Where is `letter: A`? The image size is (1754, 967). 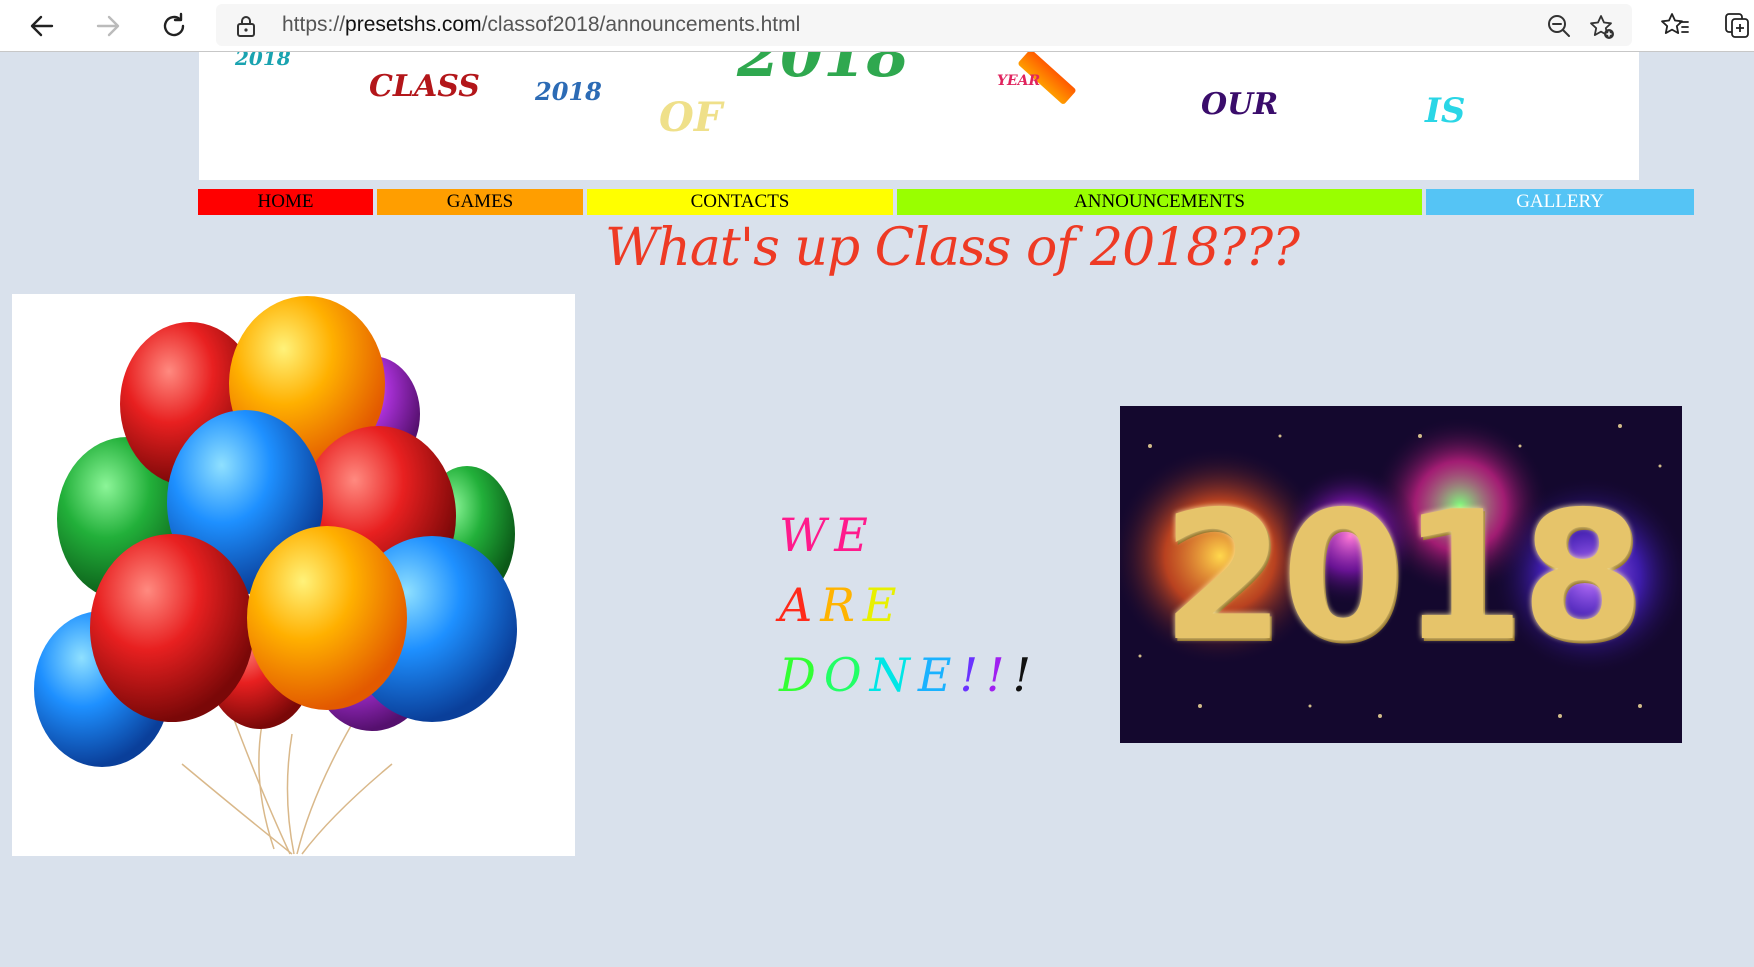
letter: A is located at coordinates (800, 605).